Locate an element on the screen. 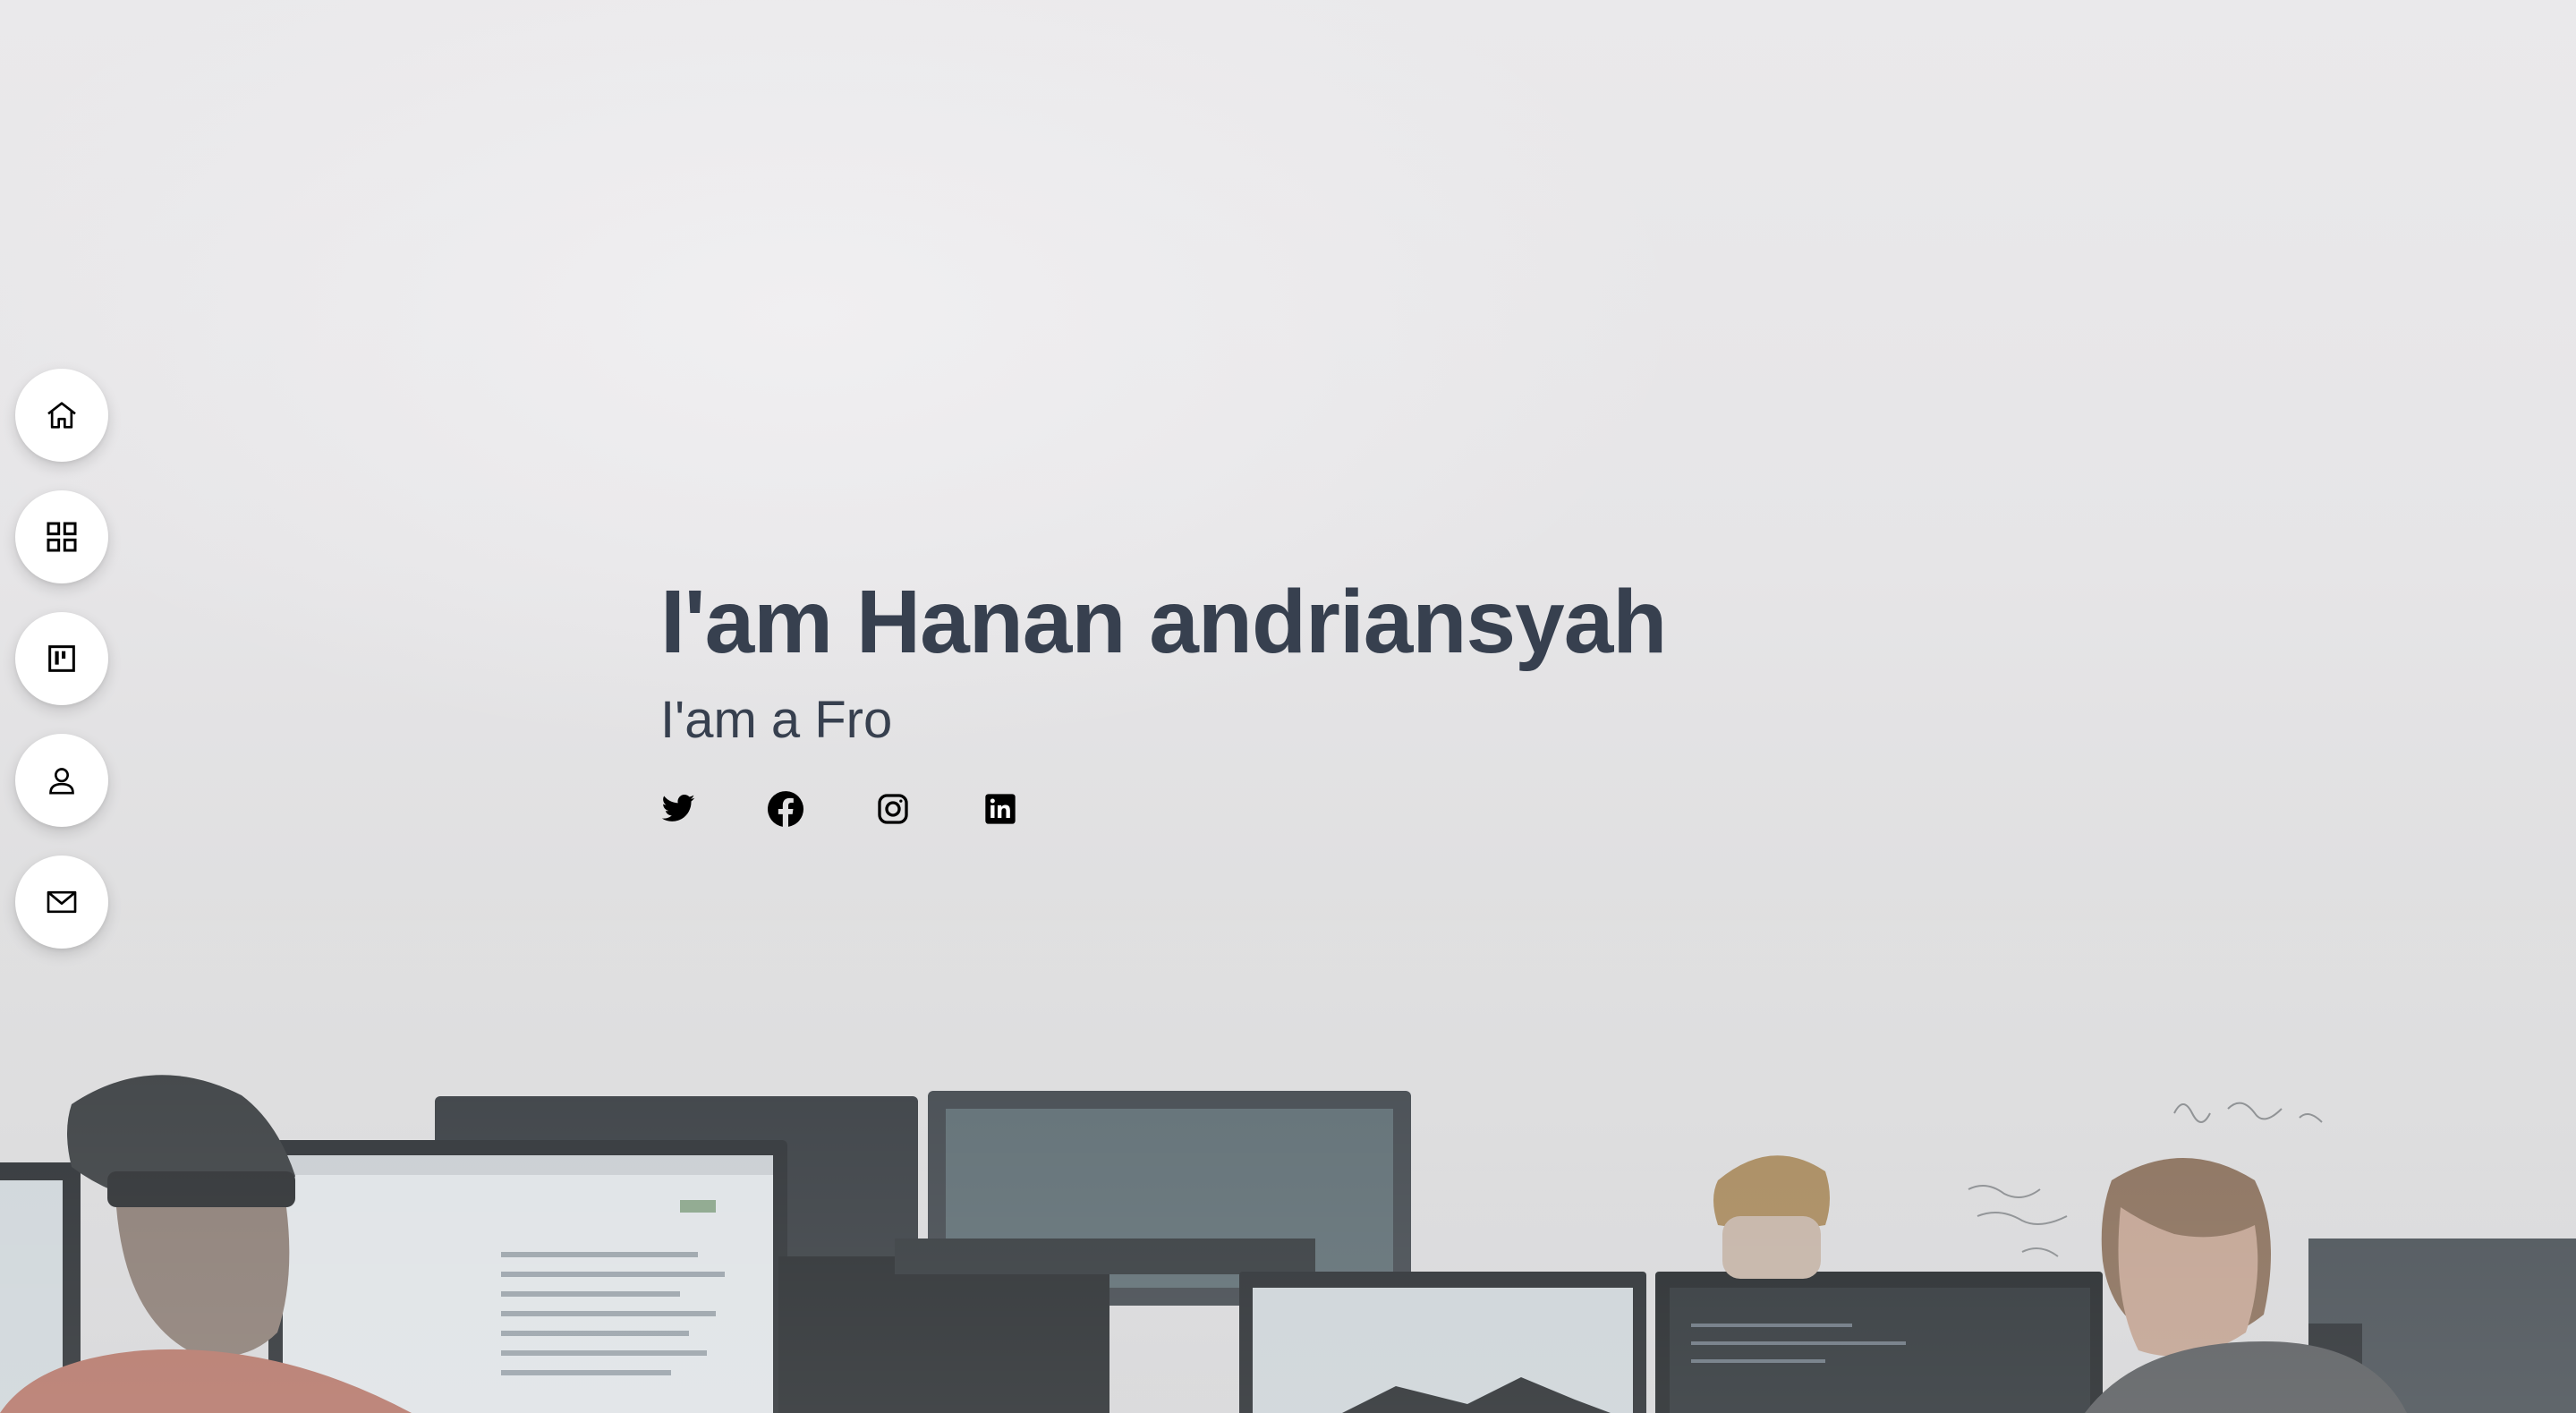 This screenshot has height=1413, width=2576. facebook-link is located at coordinates (785, 809).